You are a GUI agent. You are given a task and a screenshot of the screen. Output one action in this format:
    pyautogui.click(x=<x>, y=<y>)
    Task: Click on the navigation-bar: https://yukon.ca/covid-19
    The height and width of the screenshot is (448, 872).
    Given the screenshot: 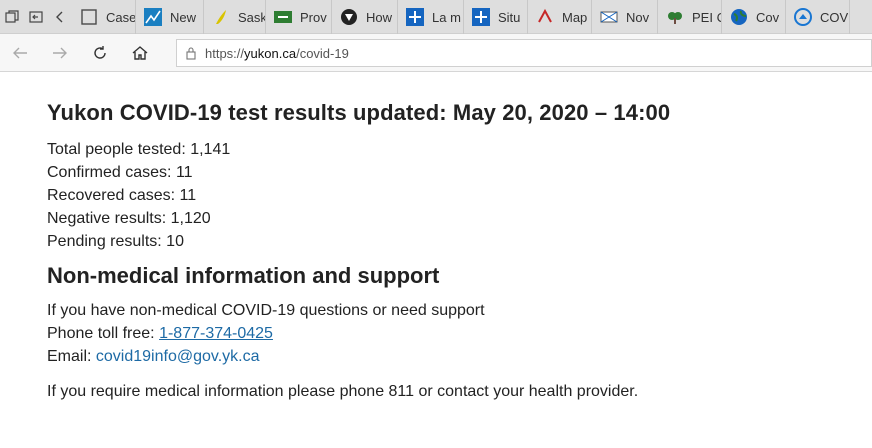 What is the action you would take?
    pyautogui.click(x=436, y=53)
    